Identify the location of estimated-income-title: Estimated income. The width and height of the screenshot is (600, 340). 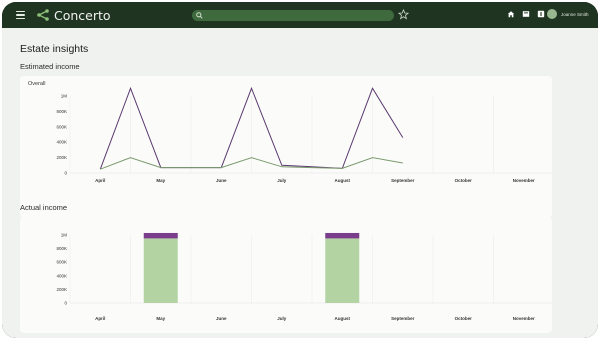
(50, 66).